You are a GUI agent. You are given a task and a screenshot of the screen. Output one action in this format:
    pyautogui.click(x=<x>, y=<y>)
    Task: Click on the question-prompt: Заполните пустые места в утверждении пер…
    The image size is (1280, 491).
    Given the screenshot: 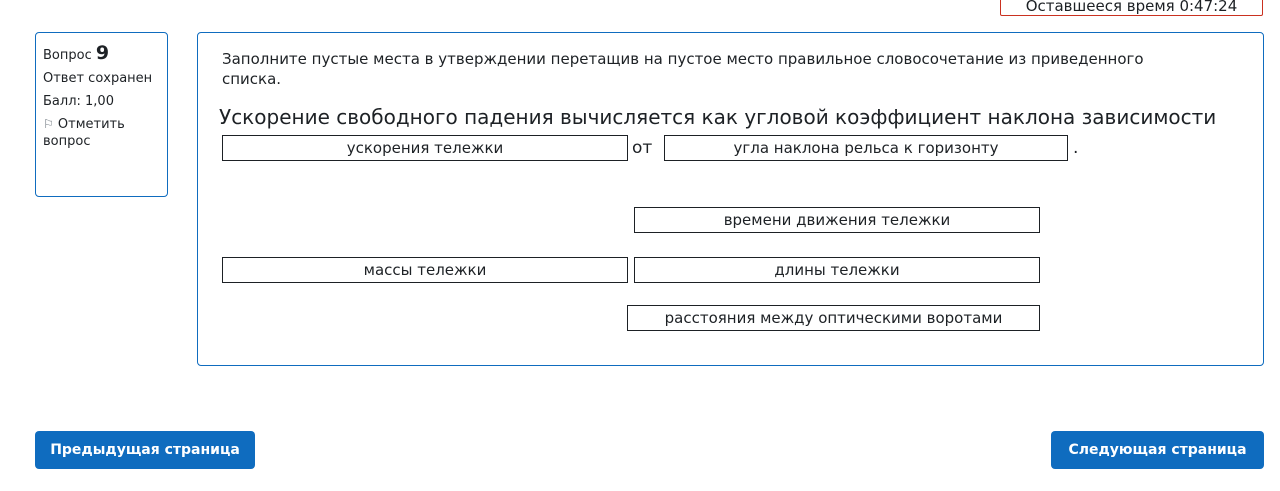 What is the action you would take?
    pyautogui.click(x=683, y=69)
    